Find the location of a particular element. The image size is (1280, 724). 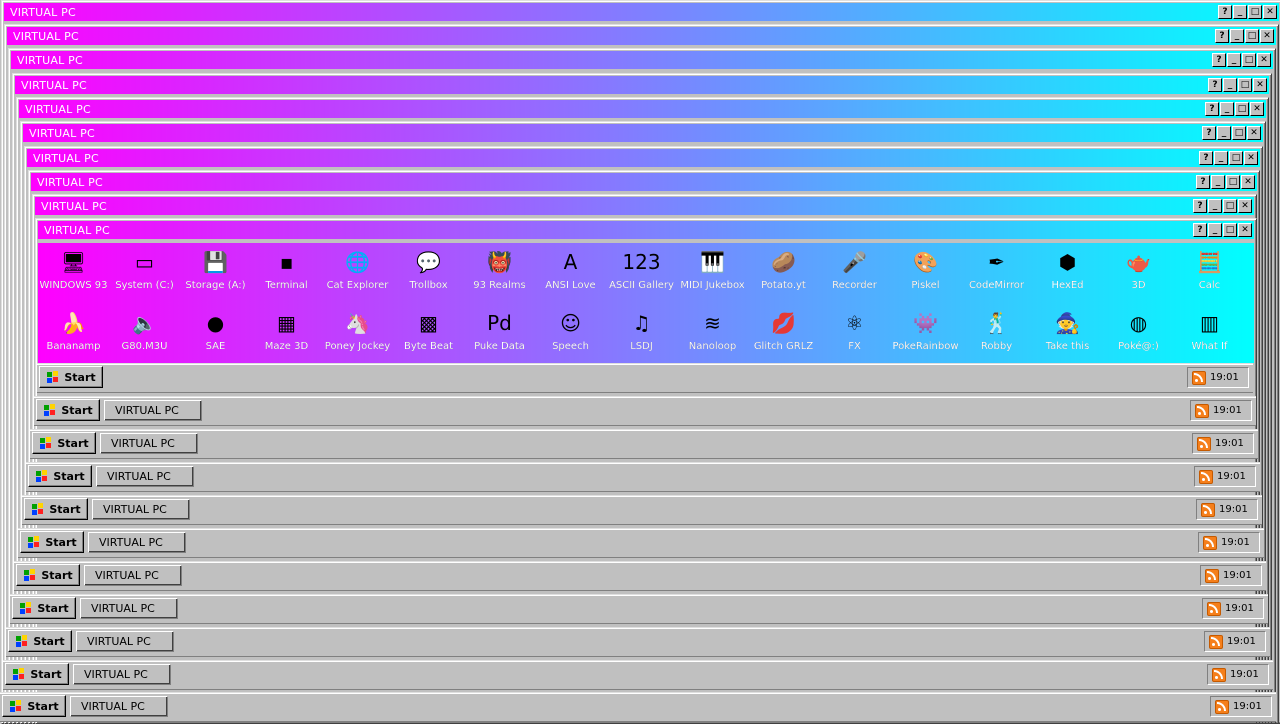

desktop-icon-speech: ☺ Speech is located at coordinates (570, 338).